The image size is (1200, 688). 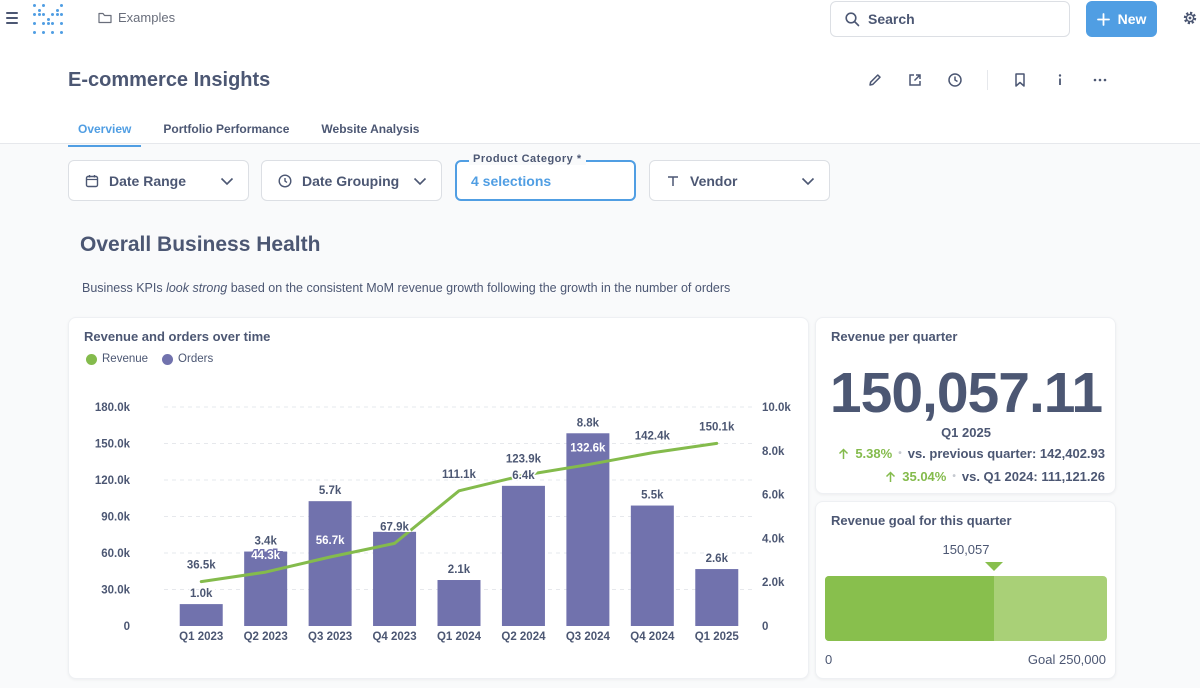 What do you see at coordinates (955, 80) in the screenshot?
I see `history-icon` at bounding box center [955, 80].